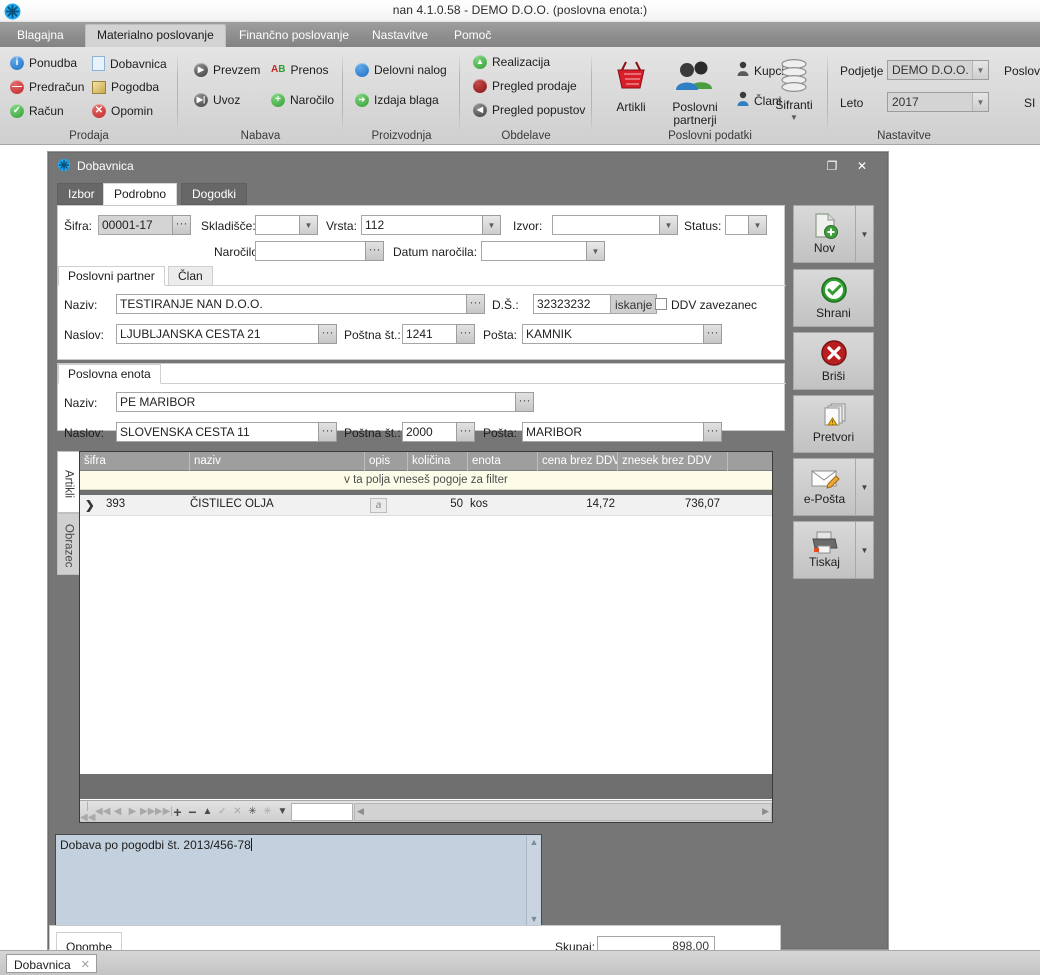 This screenshot has width=1040, height=975. I want to click on tab-izbor: Izbor, so click(81, 194).